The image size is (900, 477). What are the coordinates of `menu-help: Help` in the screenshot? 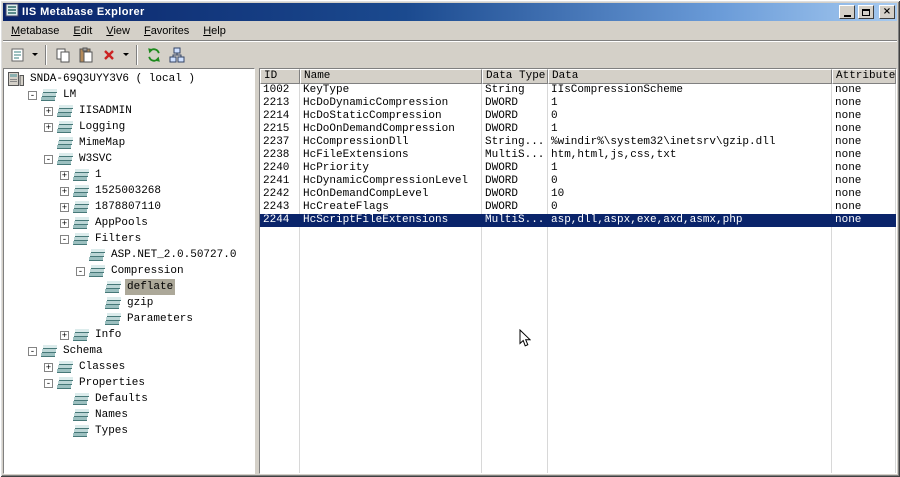 It's located at (214, 31).